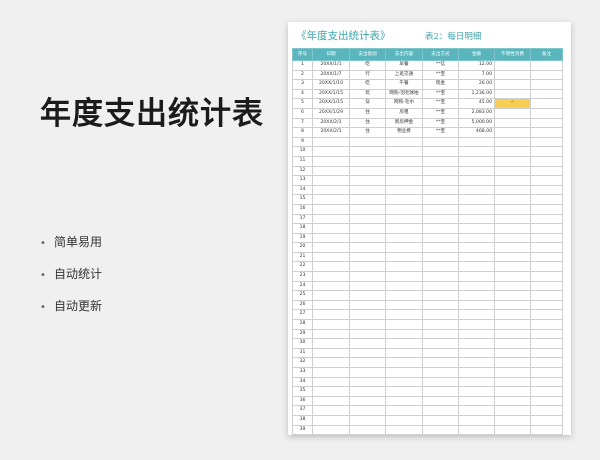 This screenshot has height=460, width=600. I want to click on content-cell: 网购-毛巾, so click(404, 103).